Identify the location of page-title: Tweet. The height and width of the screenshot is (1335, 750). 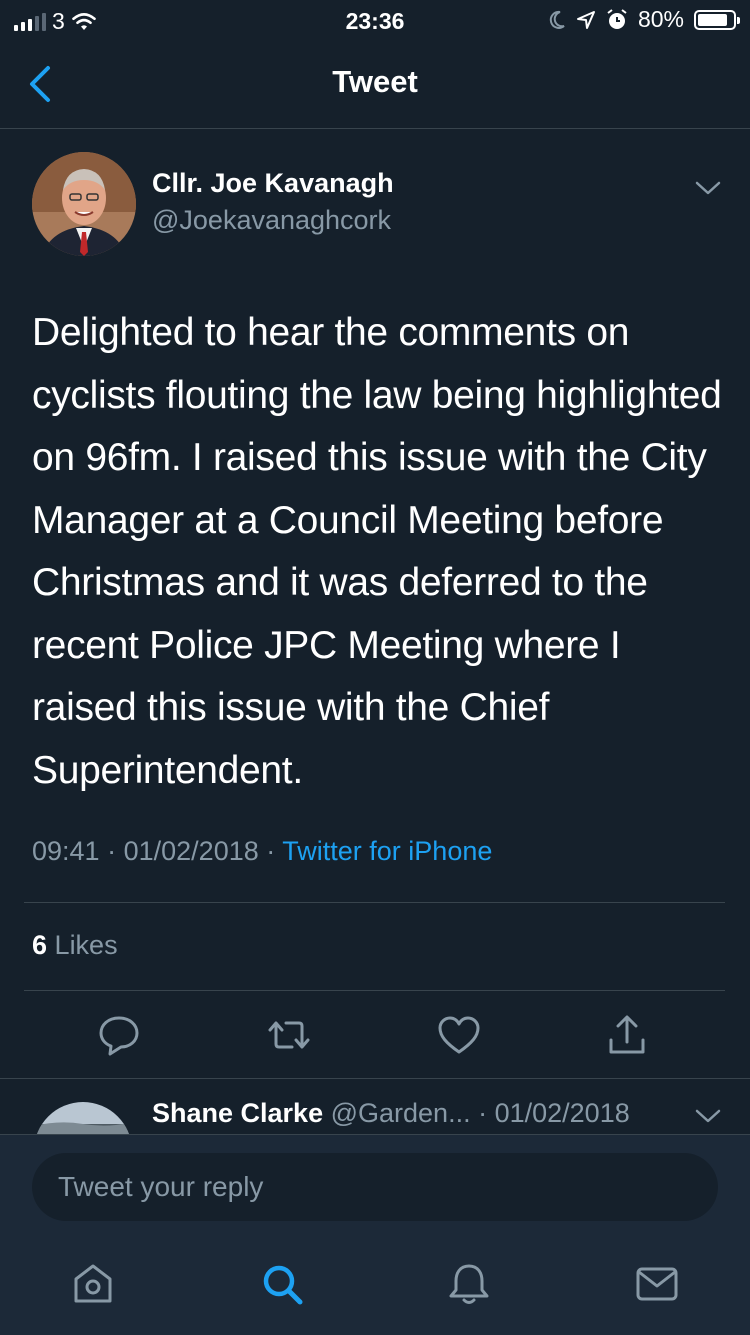
(375, 81).